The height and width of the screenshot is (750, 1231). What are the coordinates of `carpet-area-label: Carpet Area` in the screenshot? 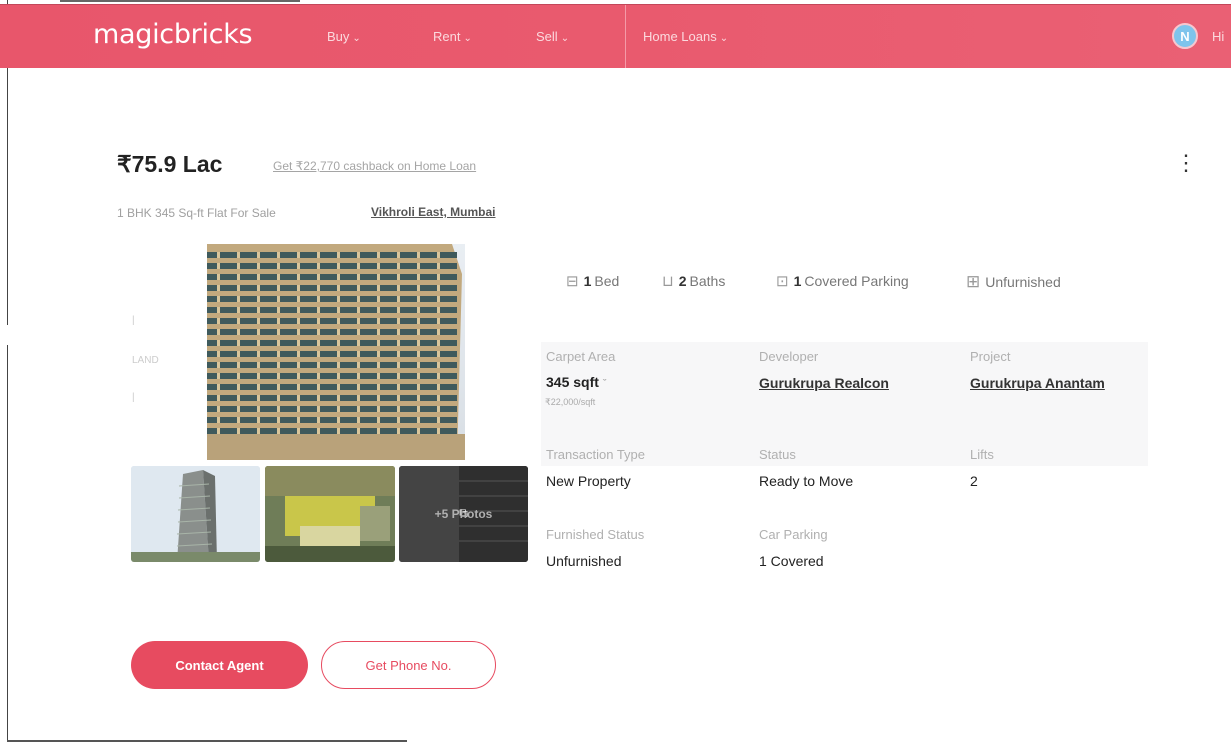 It's located at (581, 356).